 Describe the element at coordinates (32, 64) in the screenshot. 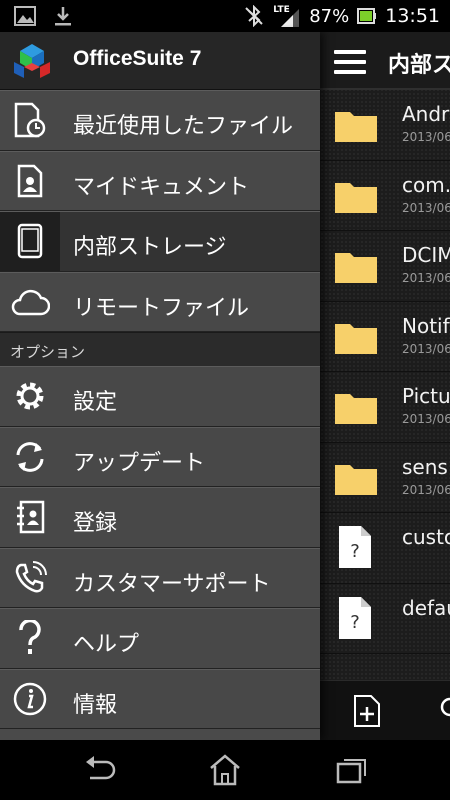

I see `officesuite-logo-icon` at that location.